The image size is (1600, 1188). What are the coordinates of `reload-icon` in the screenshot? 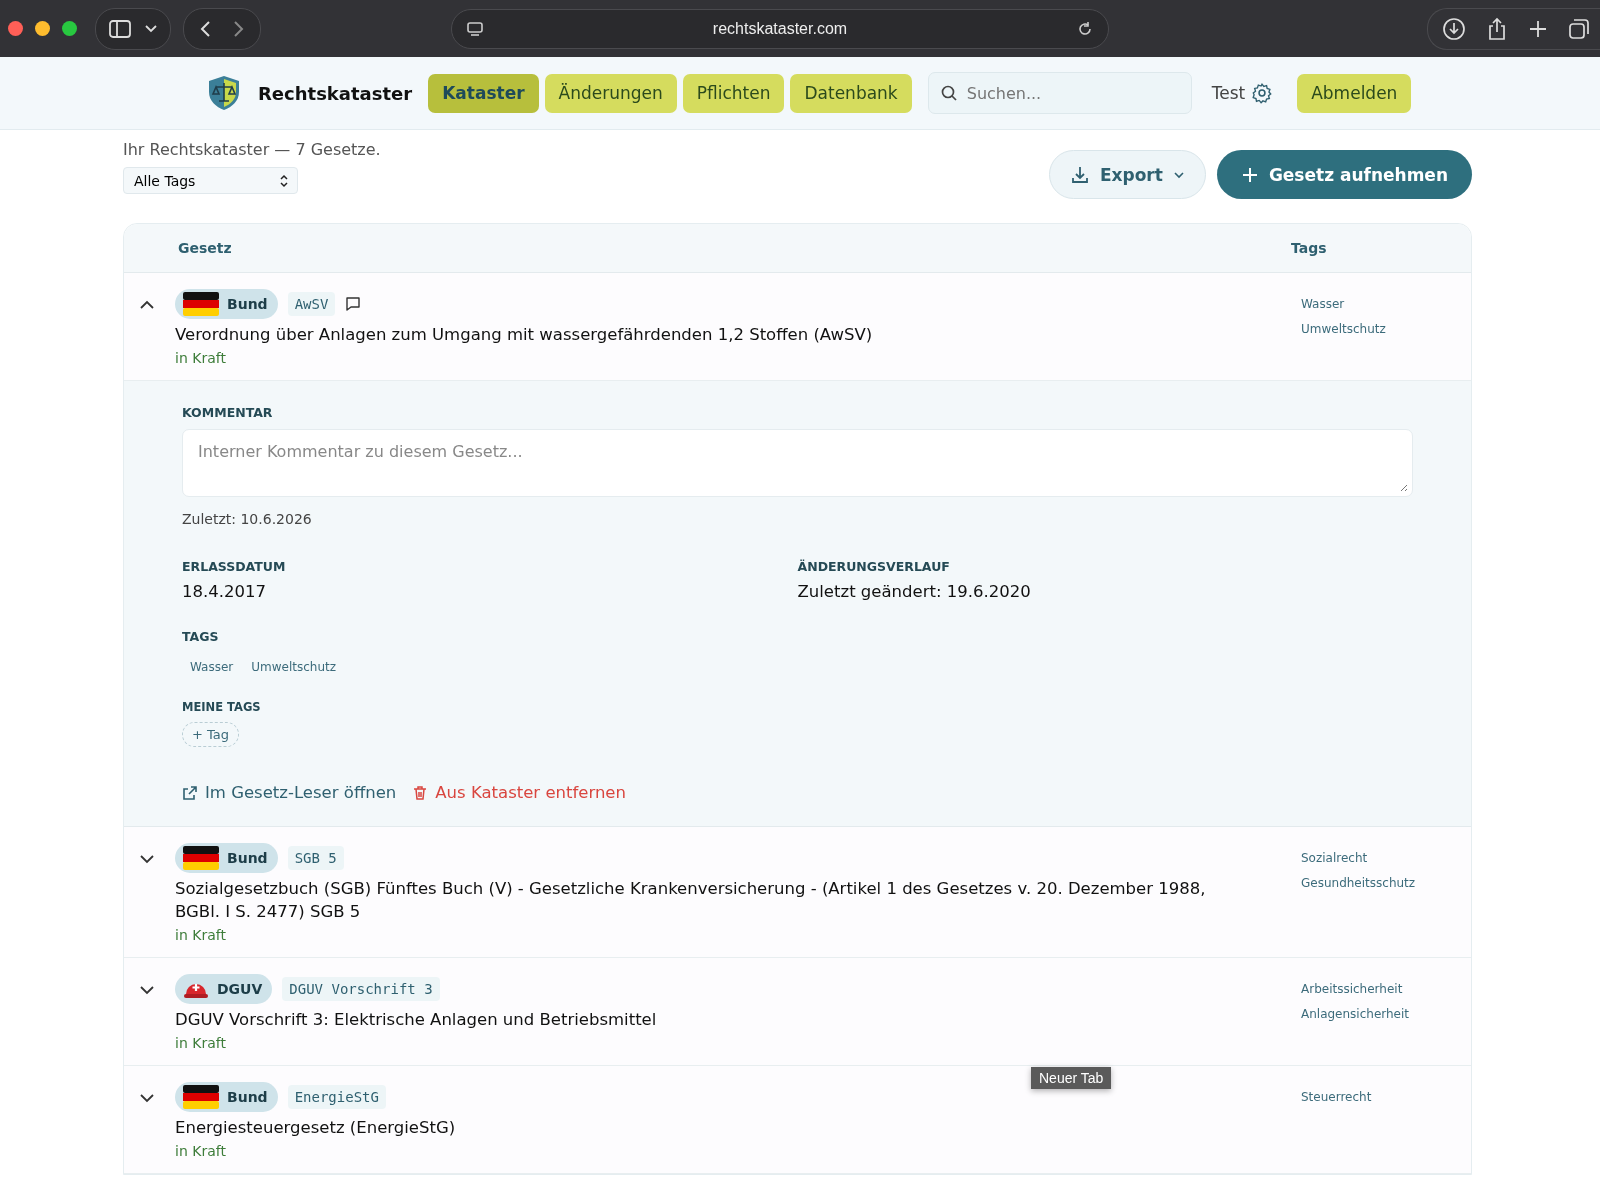 It's located at (1085, 28).